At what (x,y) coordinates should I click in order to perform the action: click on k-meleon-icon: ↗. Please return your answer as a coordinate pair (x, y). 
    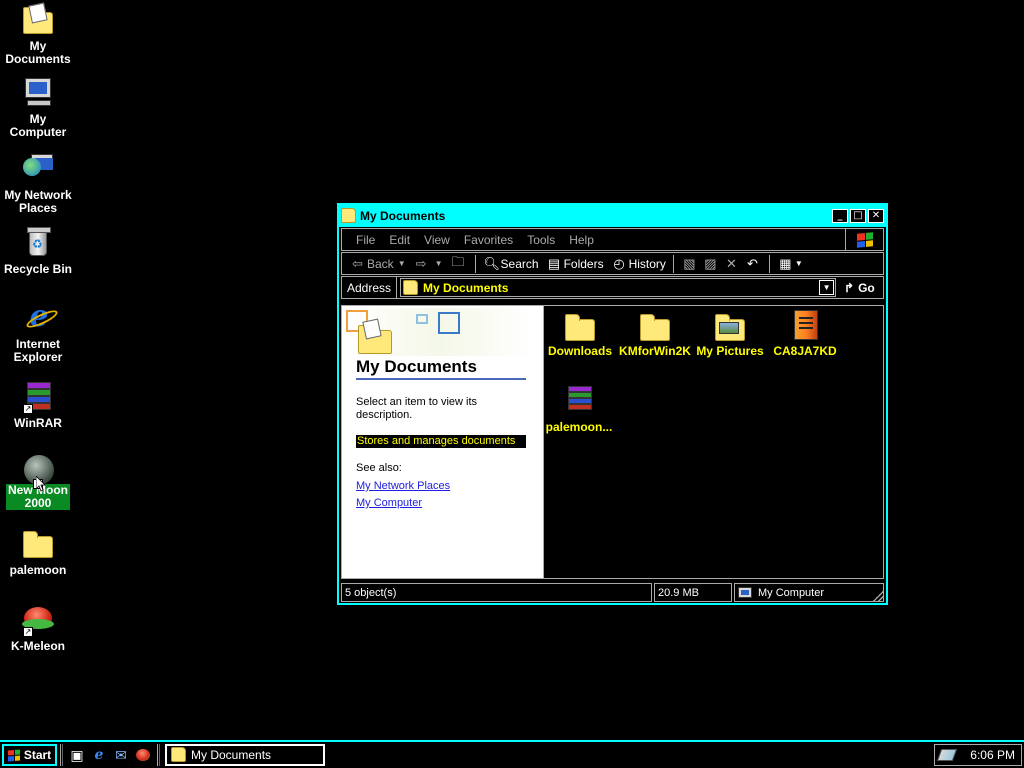
    Looking at the image, I should click on (38, 620).